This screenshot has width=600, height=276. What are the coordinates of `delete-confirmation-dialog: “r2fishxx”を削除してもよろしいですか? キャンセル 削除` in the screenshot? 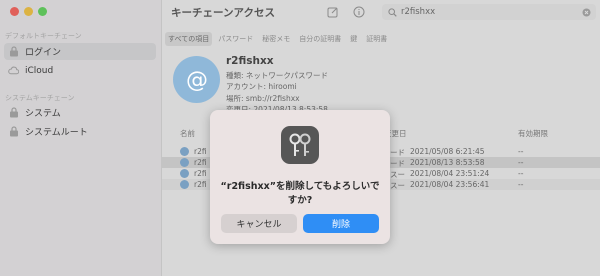 It's located at (300, 177).